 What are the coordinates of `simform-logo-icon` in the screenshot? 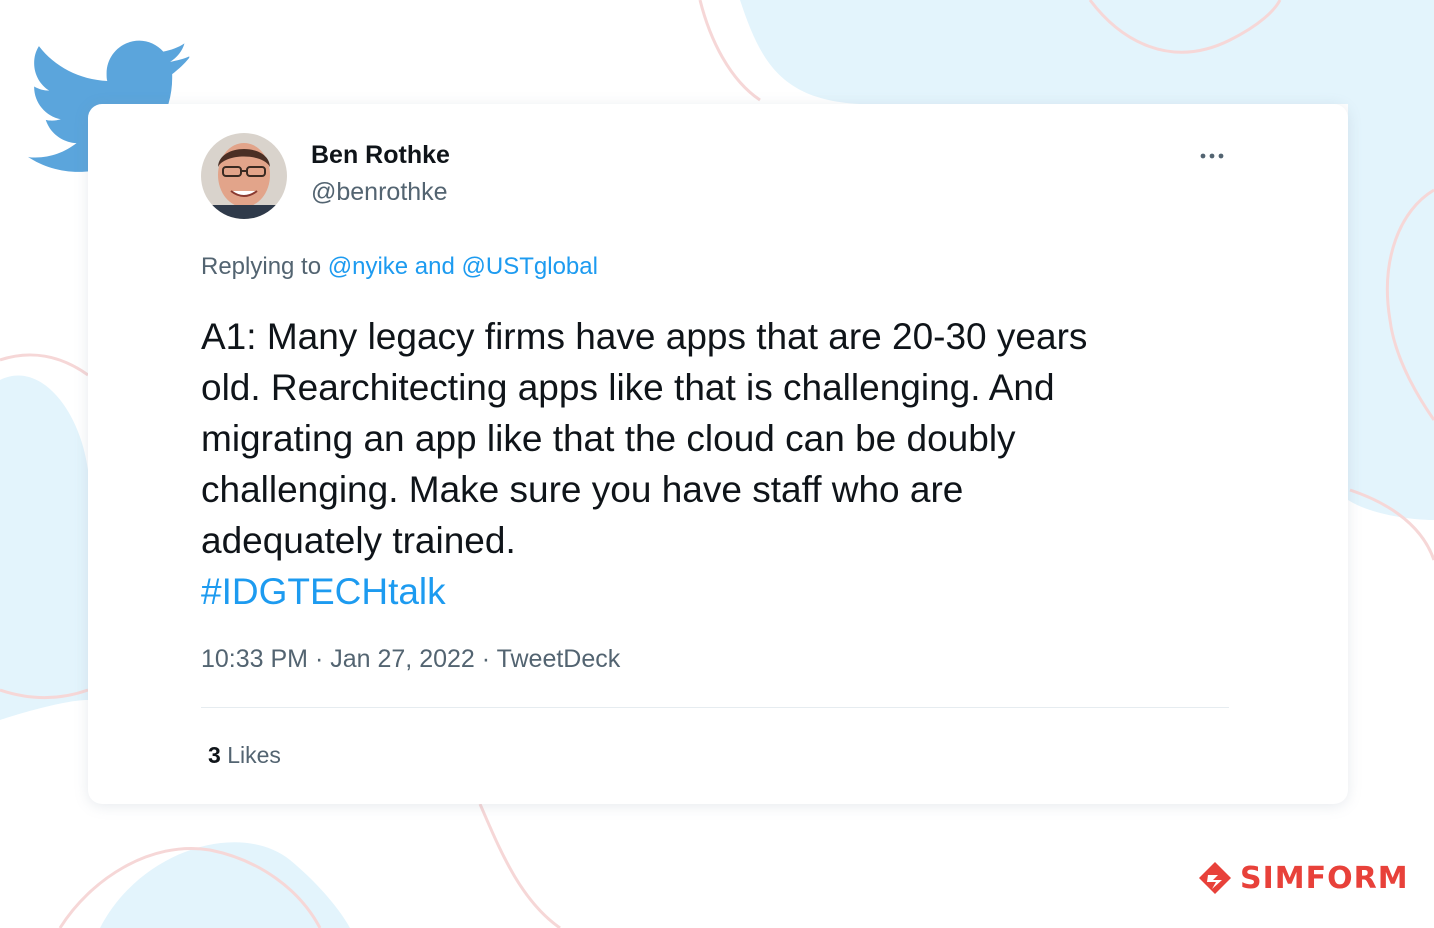 It's located at (1215, 878).